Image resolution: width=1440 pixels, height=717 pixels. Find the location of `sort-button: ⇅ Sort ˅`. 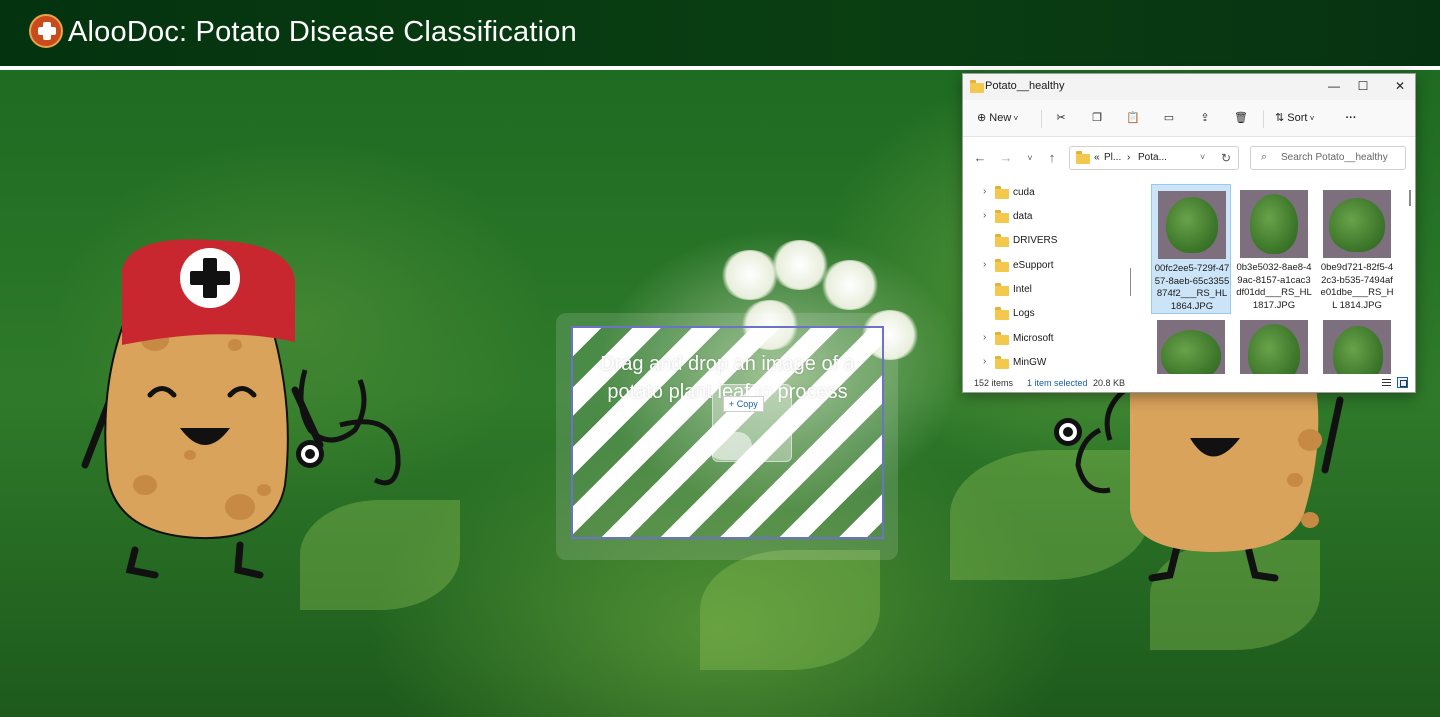

sort-button: ⇅ Sort ˅ is located at coordinates (1301, 118).